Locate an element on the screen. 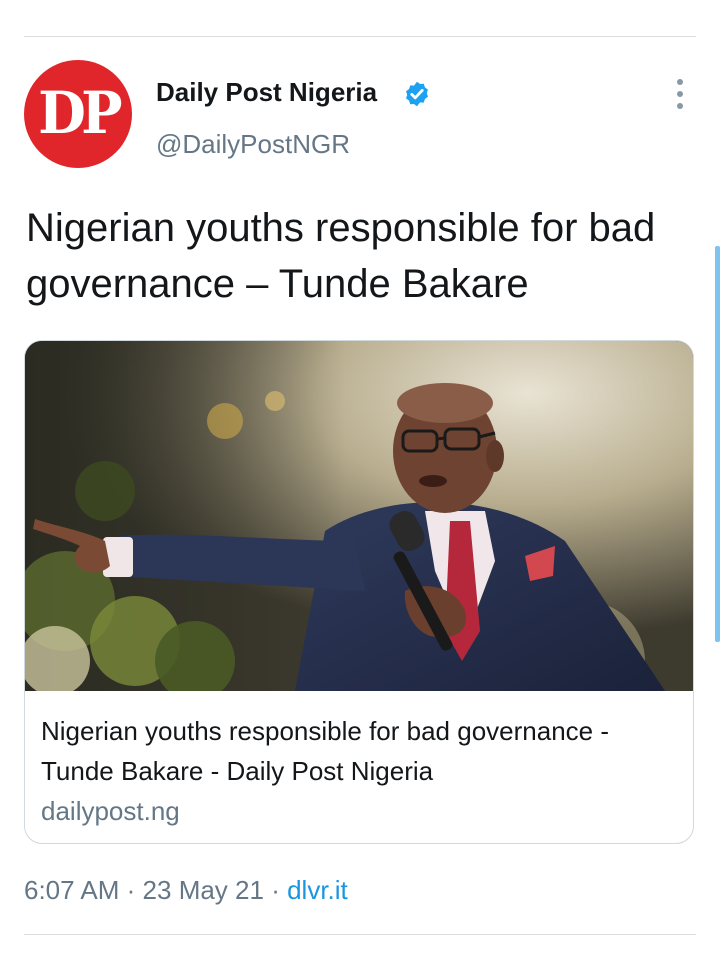 This screenshot has width=720, height=966. avatar: DP is located at coordinates (78, 114).